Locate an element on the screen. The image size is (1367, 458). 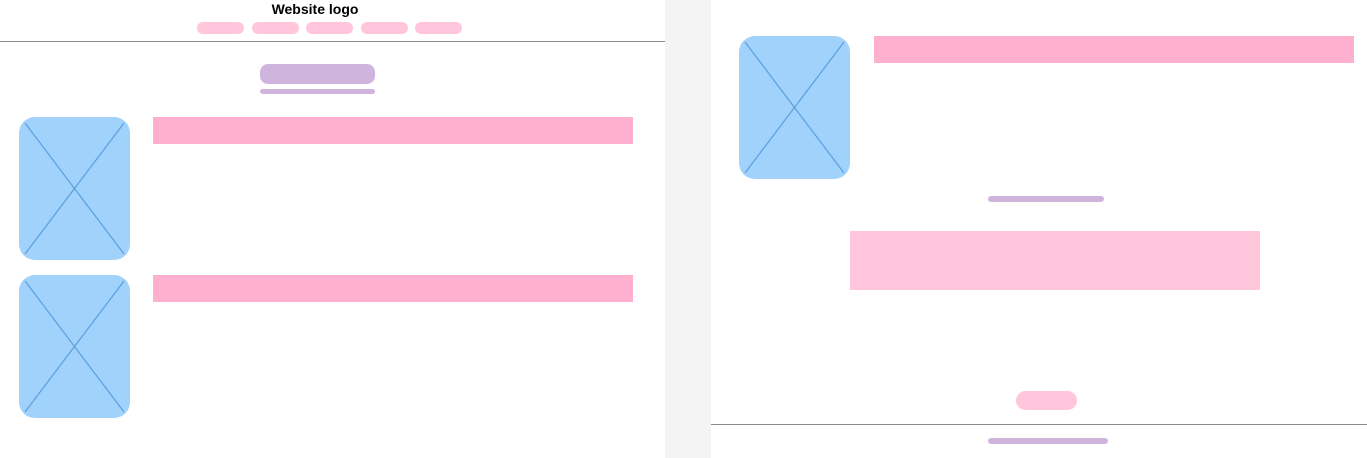
caption-placeholder is located at coordinates (1046, 199).